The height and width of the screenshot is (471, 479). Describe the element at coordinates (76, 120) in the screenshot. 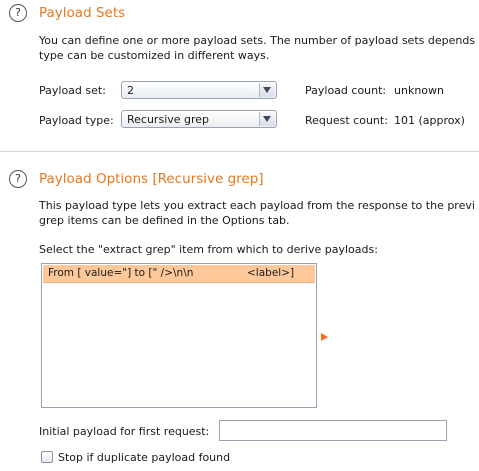

I see `payload-type-label: Payload type:` at that location.